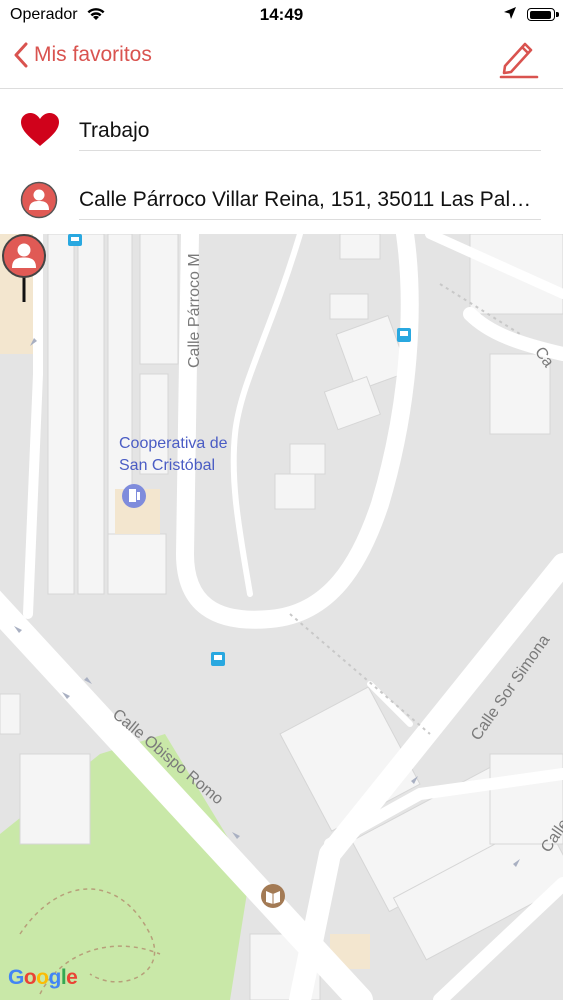 The image size is (563, 1000). Describe the element at coordinates (24, 270) in the screenshot. I see `location-pin-icon` at that location.